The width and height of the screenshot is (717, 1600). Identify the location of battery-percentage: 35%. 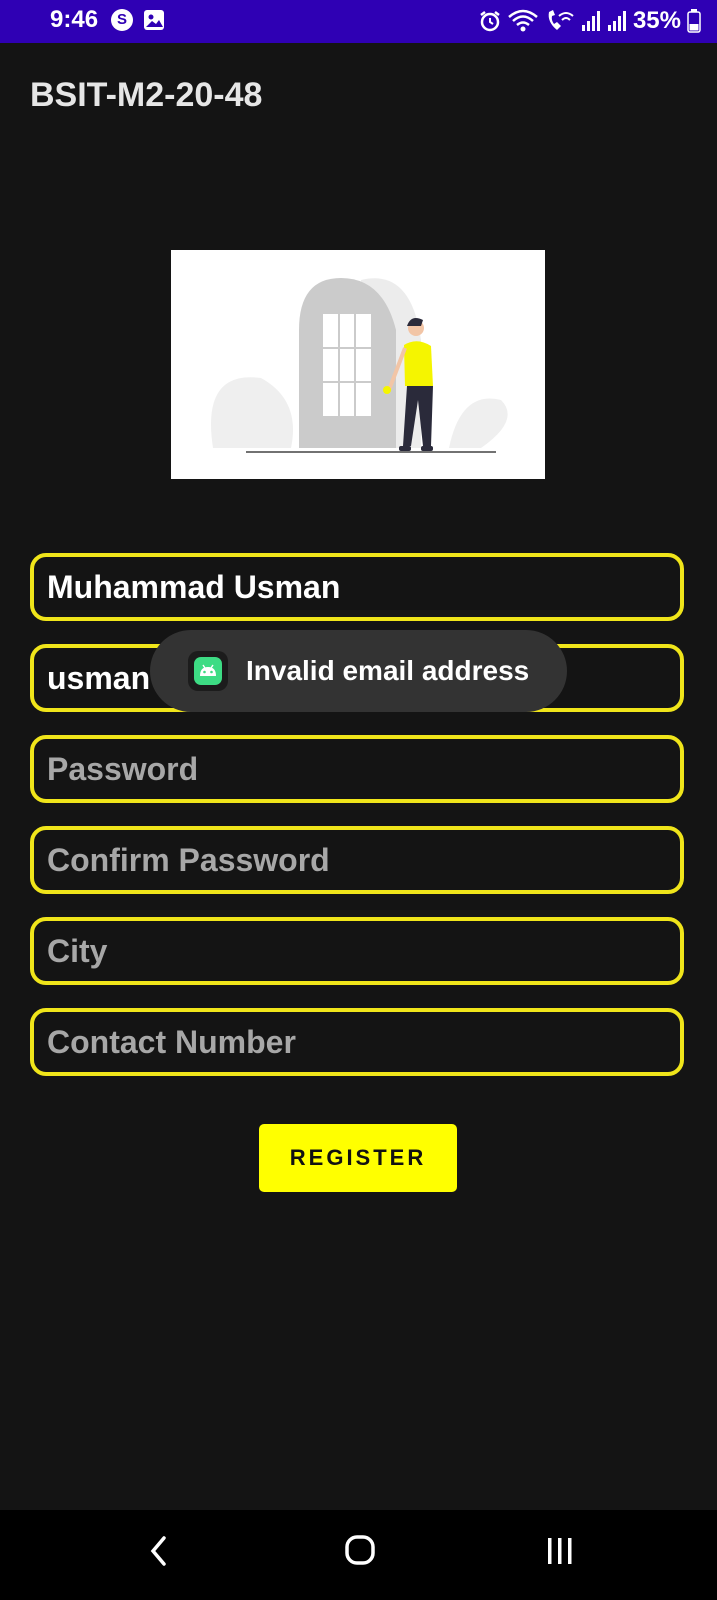
(656, 20).